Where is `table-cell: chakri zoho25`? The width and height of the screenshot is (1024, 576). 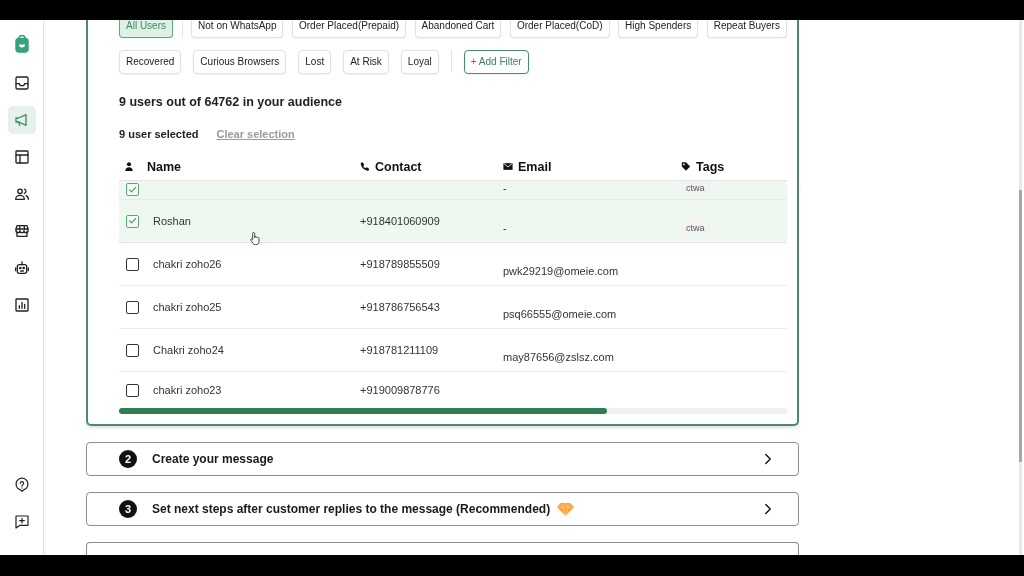
table-cell: chakri zoho25 is located at coordinates (187, 307).